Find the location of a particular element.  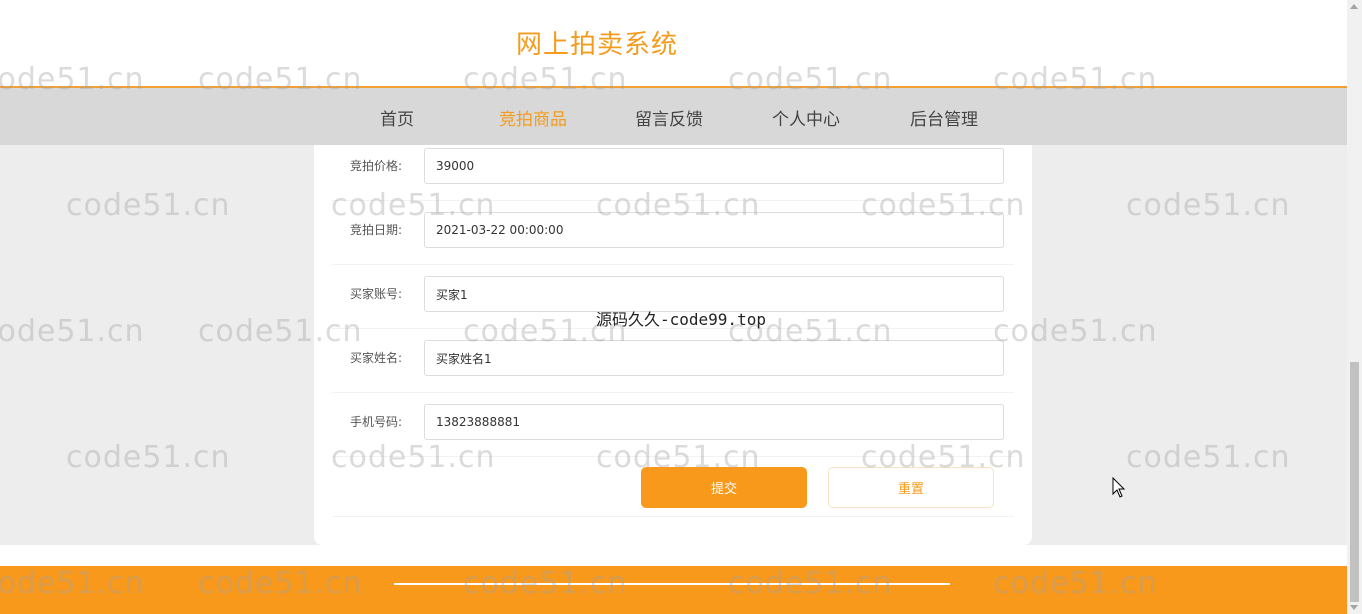

scroll-down-arrow-icon is located at coordinates (1354, 607).